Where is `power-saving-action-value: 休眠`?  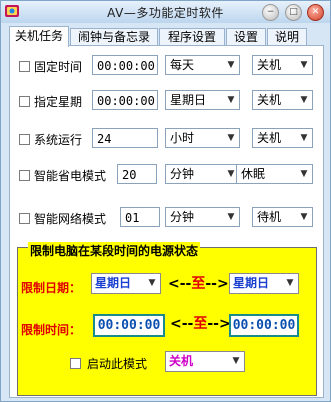 power-saving-action-value: 休眠 is located at coordinates (253, 174).